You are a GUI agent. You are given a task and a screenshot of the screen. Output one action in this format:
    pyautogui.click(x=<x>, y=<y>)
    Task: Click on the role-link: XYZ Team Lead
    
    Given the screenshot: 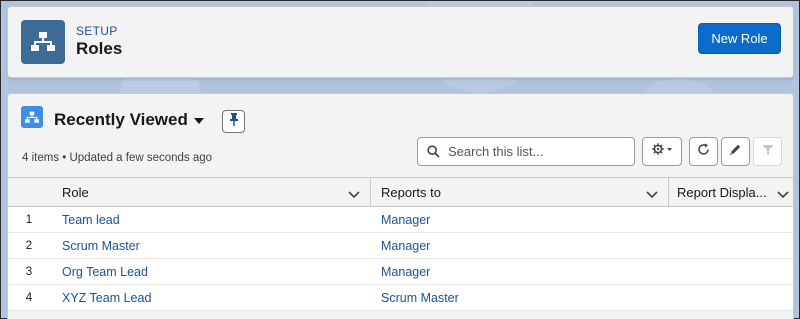 What is the action you would take?
    pyautogui.click(x=208, y=297)
    